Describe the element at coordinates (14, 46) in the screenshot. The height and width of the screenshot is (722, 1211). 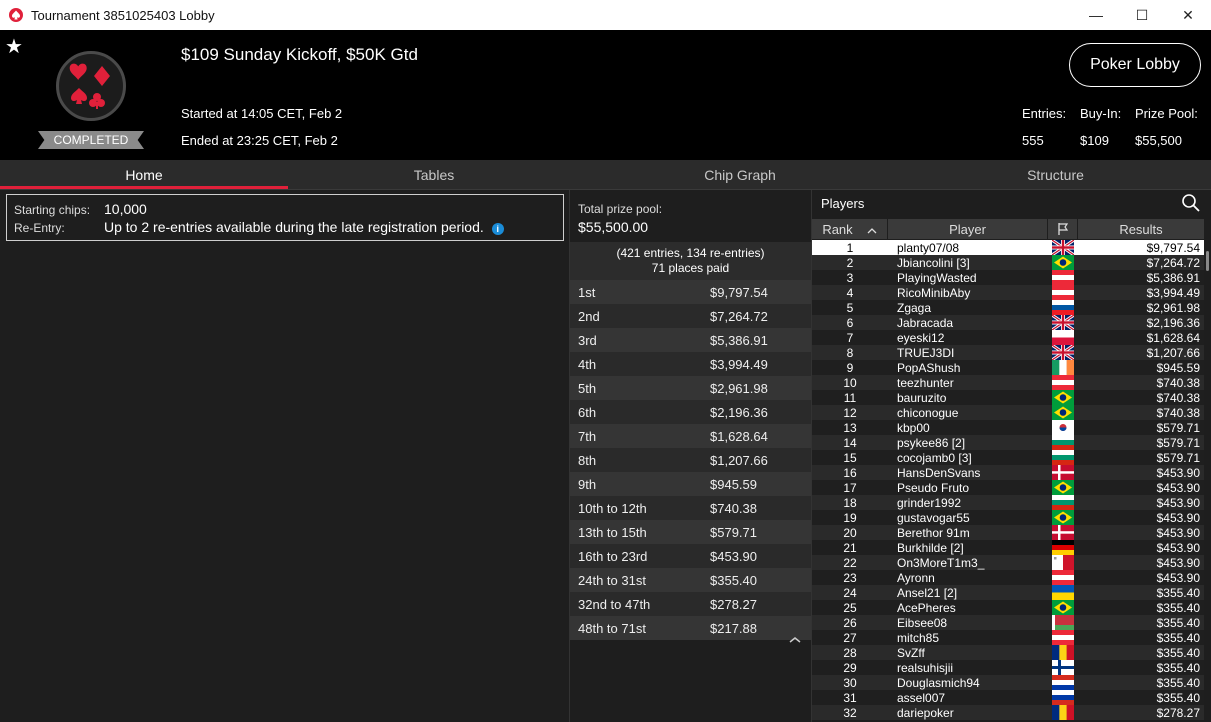
I see `star-icon: ★` at that location.